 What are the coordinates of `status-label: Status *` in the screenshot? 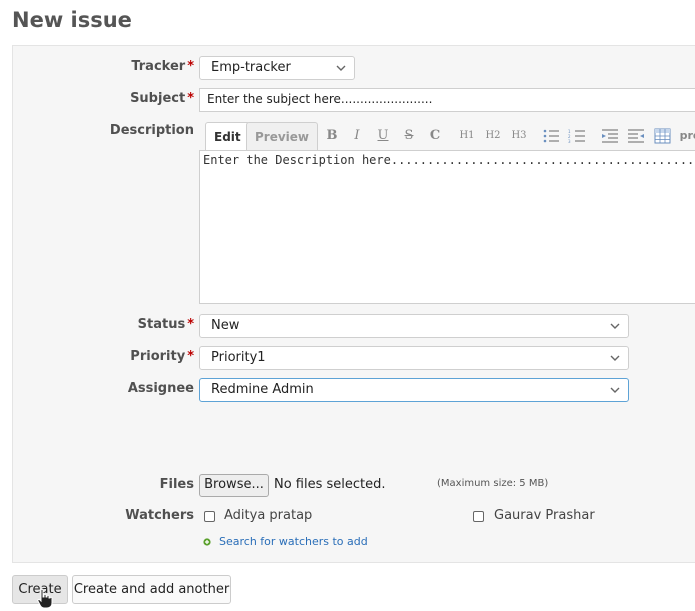 It's located at (103, 324).